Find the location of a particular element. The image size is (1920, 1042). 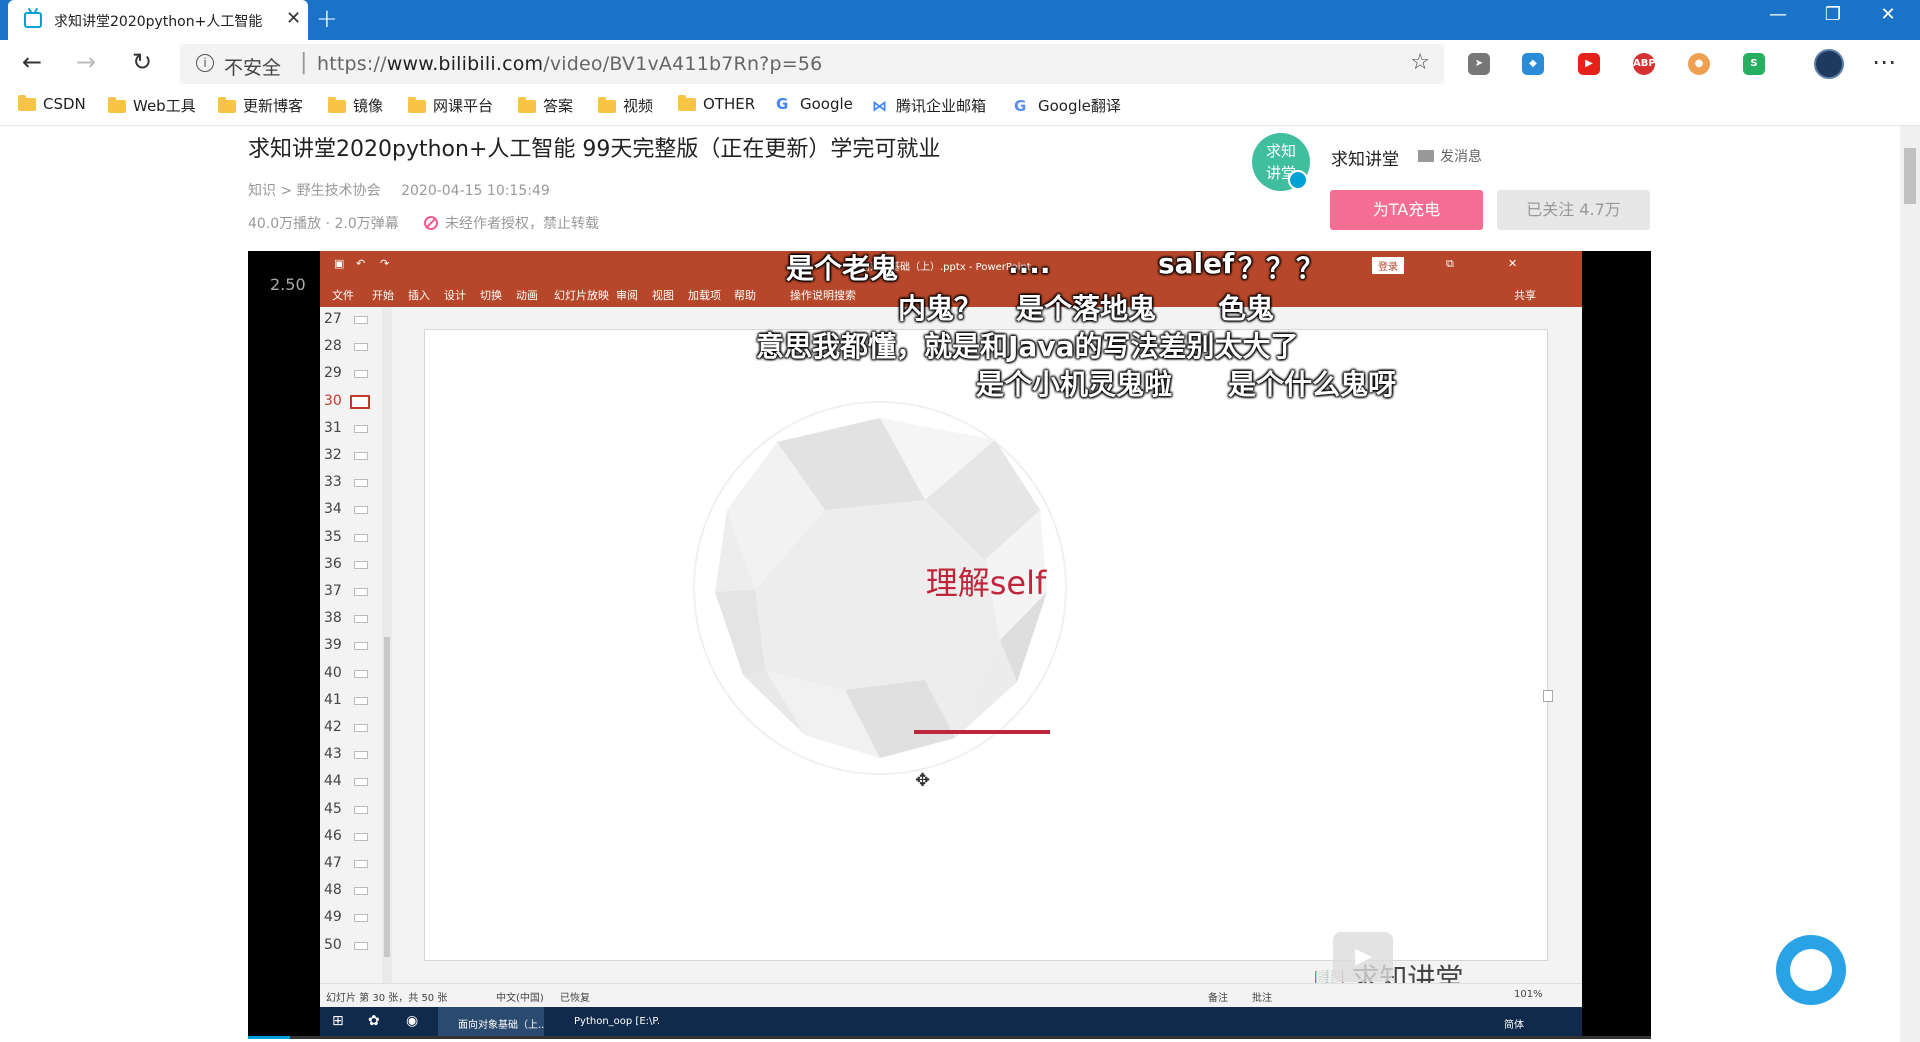

bookmark-google-translate: G Google翻译 is located at coordinates (1067, 107).